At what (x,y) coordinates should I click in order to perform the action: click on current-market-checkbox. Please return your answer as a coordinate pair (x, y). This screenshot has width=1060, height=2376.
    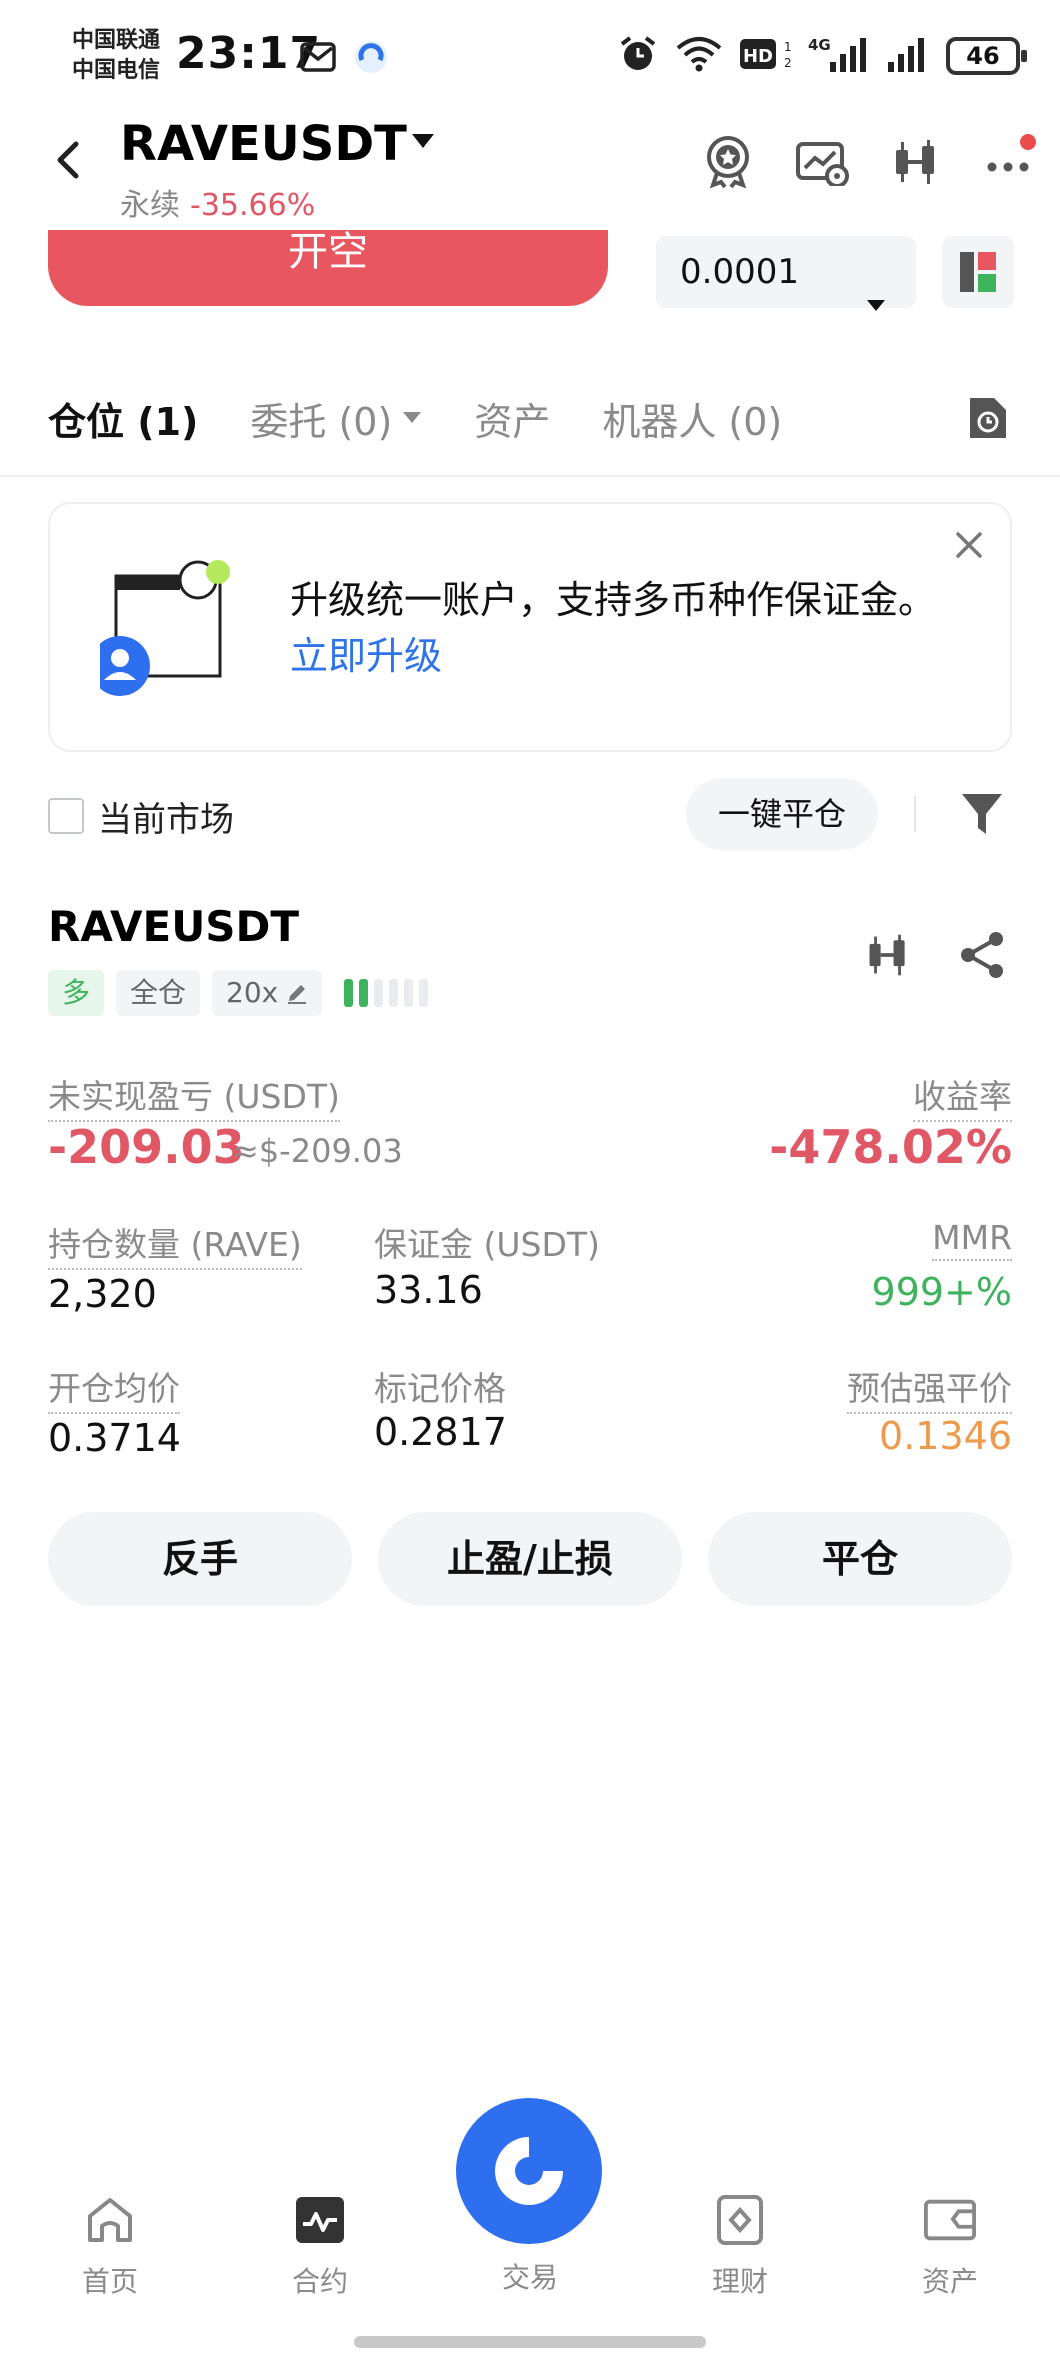
    Looking at the image, I should click on (66, 816).